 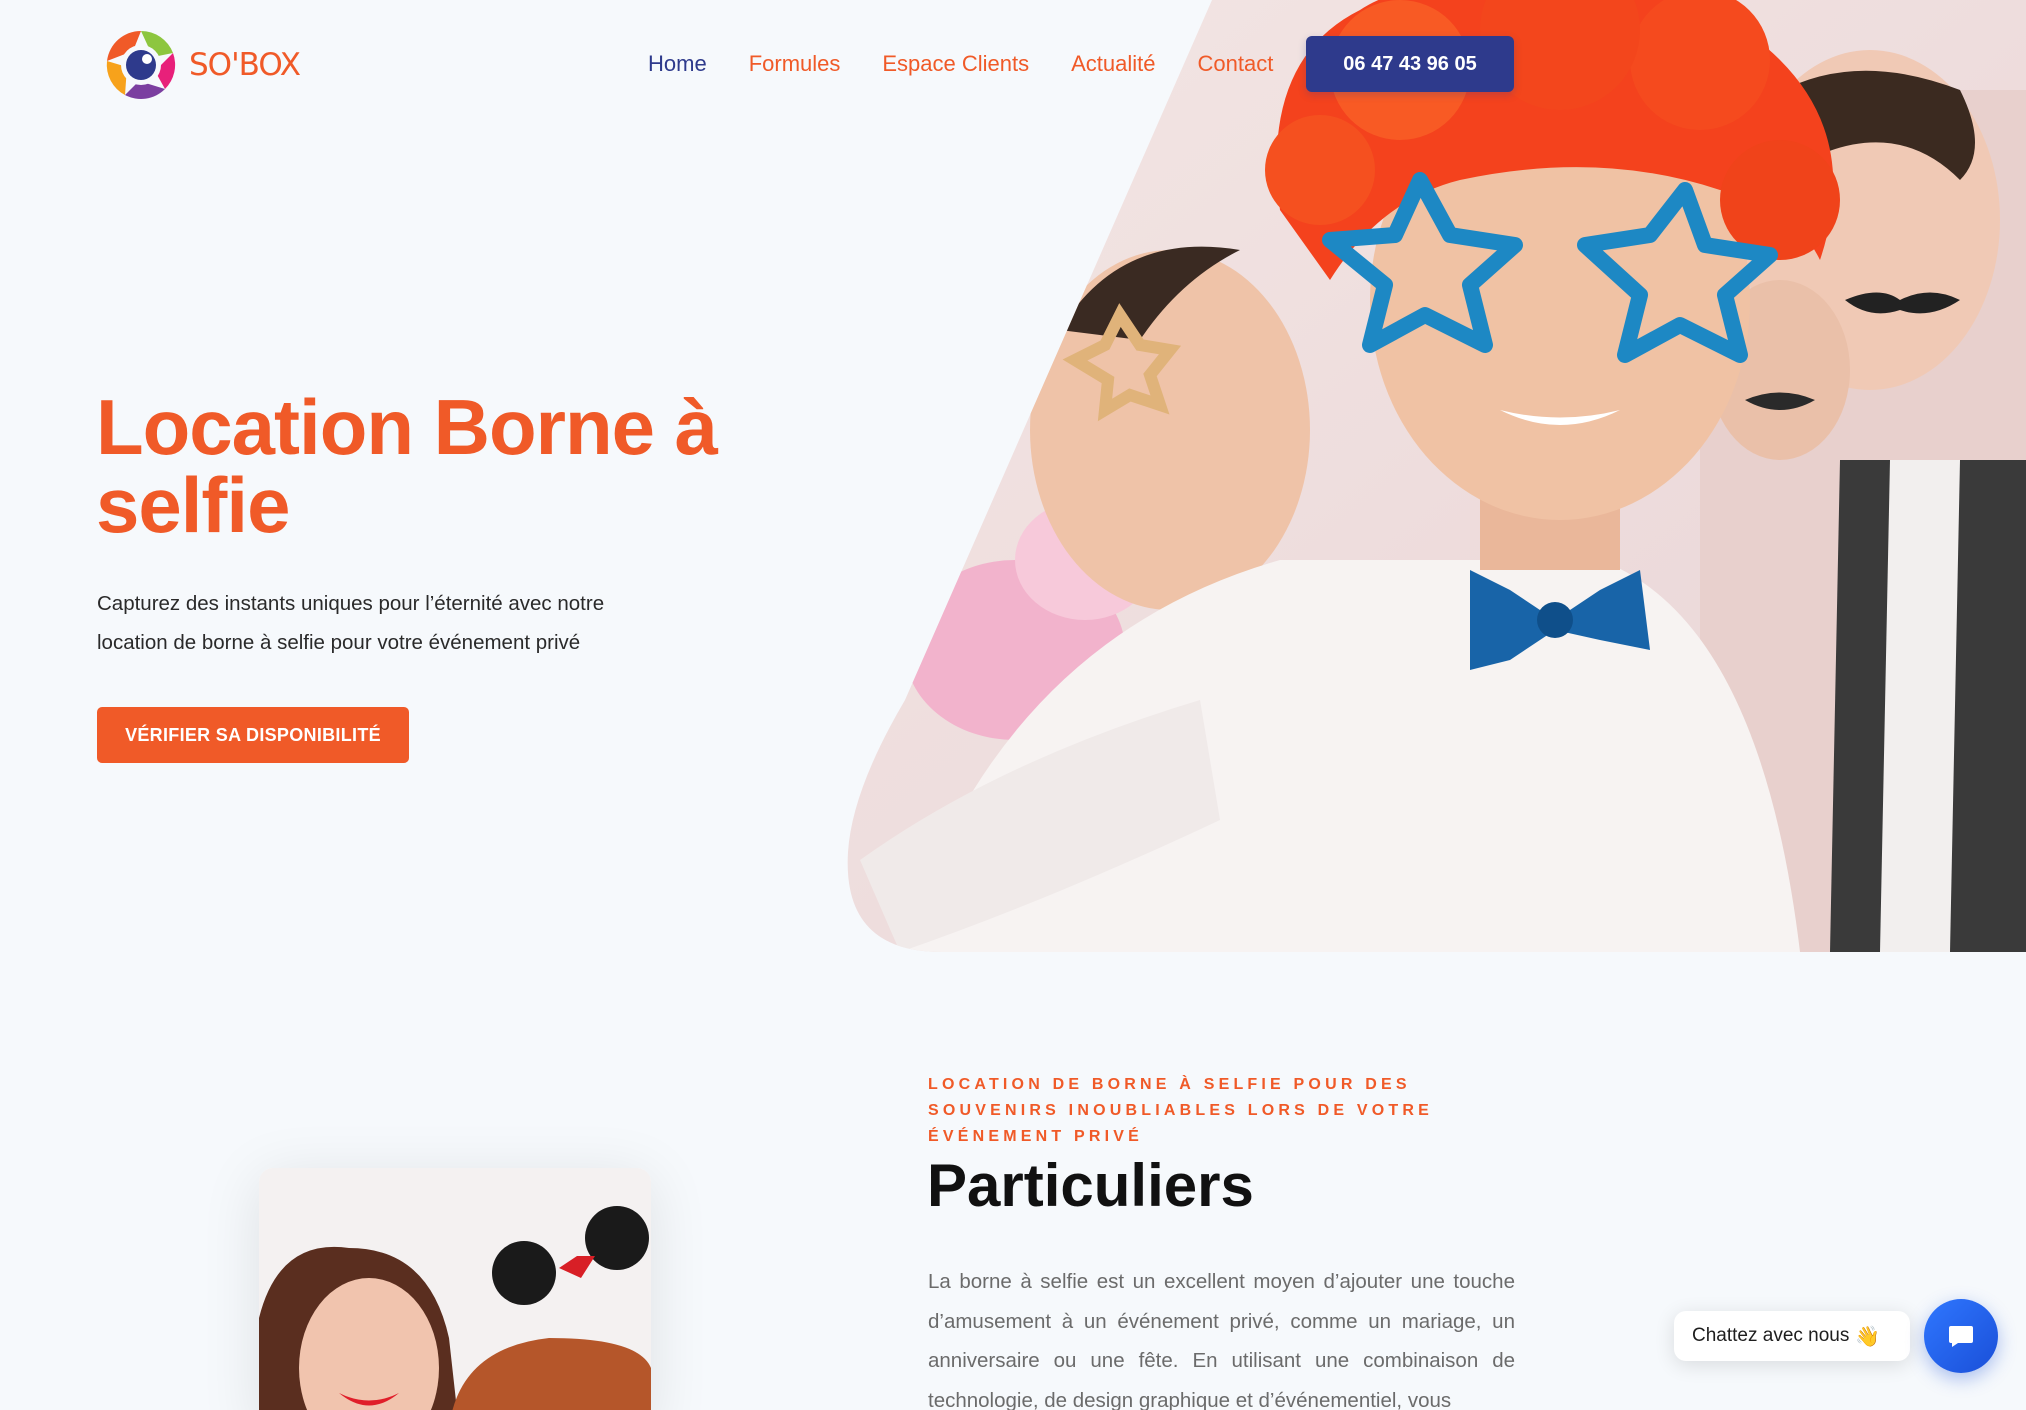 What do you see at coordinates (955, 64) in the screenshot?
I see `nav-item-espace-clients: Espace Clients` at bounding box center [955, 64].